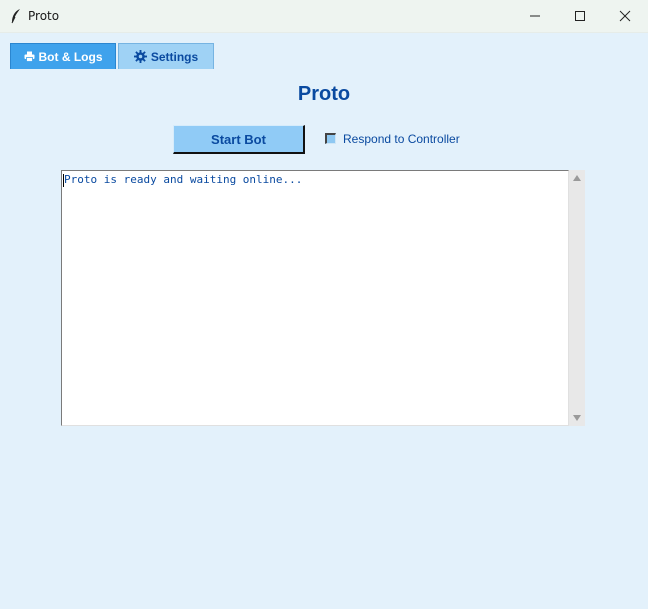 This screenshot has height=609, width=648. What do you see at coordinates (324, 94) in the screenshot?
I see `page-title: Proto` at bounding box center [324, 94].